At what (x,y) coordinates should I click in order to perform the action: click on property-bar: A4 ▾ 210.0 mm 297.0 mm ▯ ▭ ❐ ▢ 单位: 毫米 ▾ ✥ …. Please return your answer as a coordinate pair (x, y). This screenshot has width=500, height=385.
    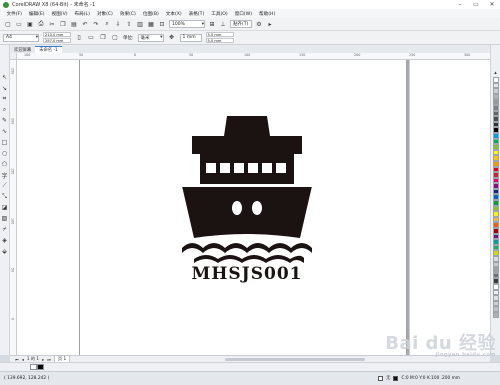
    Looking at the image, I should click on (250, 38).